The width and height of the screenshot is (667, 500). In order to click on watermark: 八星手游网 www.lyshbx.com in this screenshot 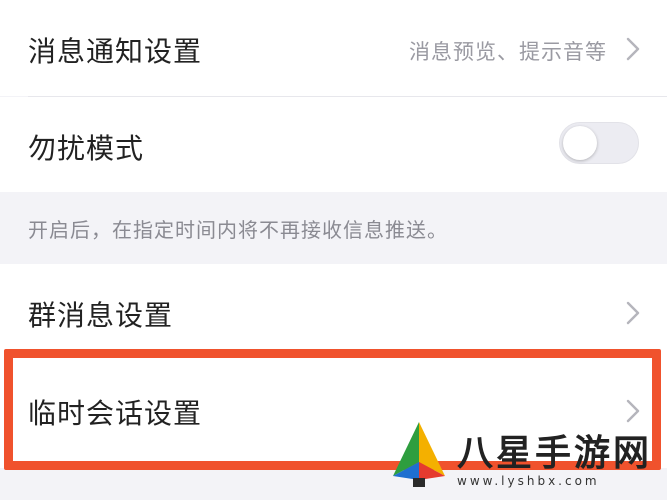, I will do `click(522, 457)`.